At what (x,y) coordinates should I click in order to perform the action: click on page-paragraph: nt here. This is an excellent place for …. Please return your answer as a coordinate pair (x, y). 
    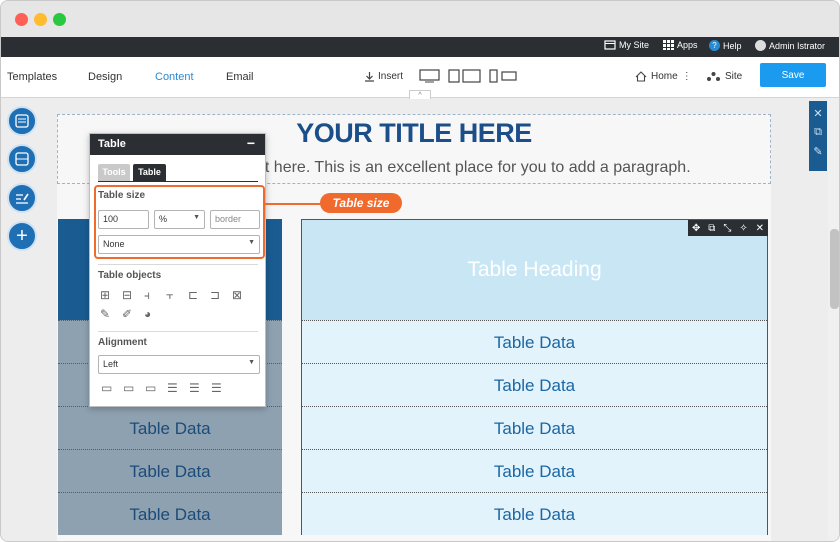
    Looking at the image, I should click on (473, 168).